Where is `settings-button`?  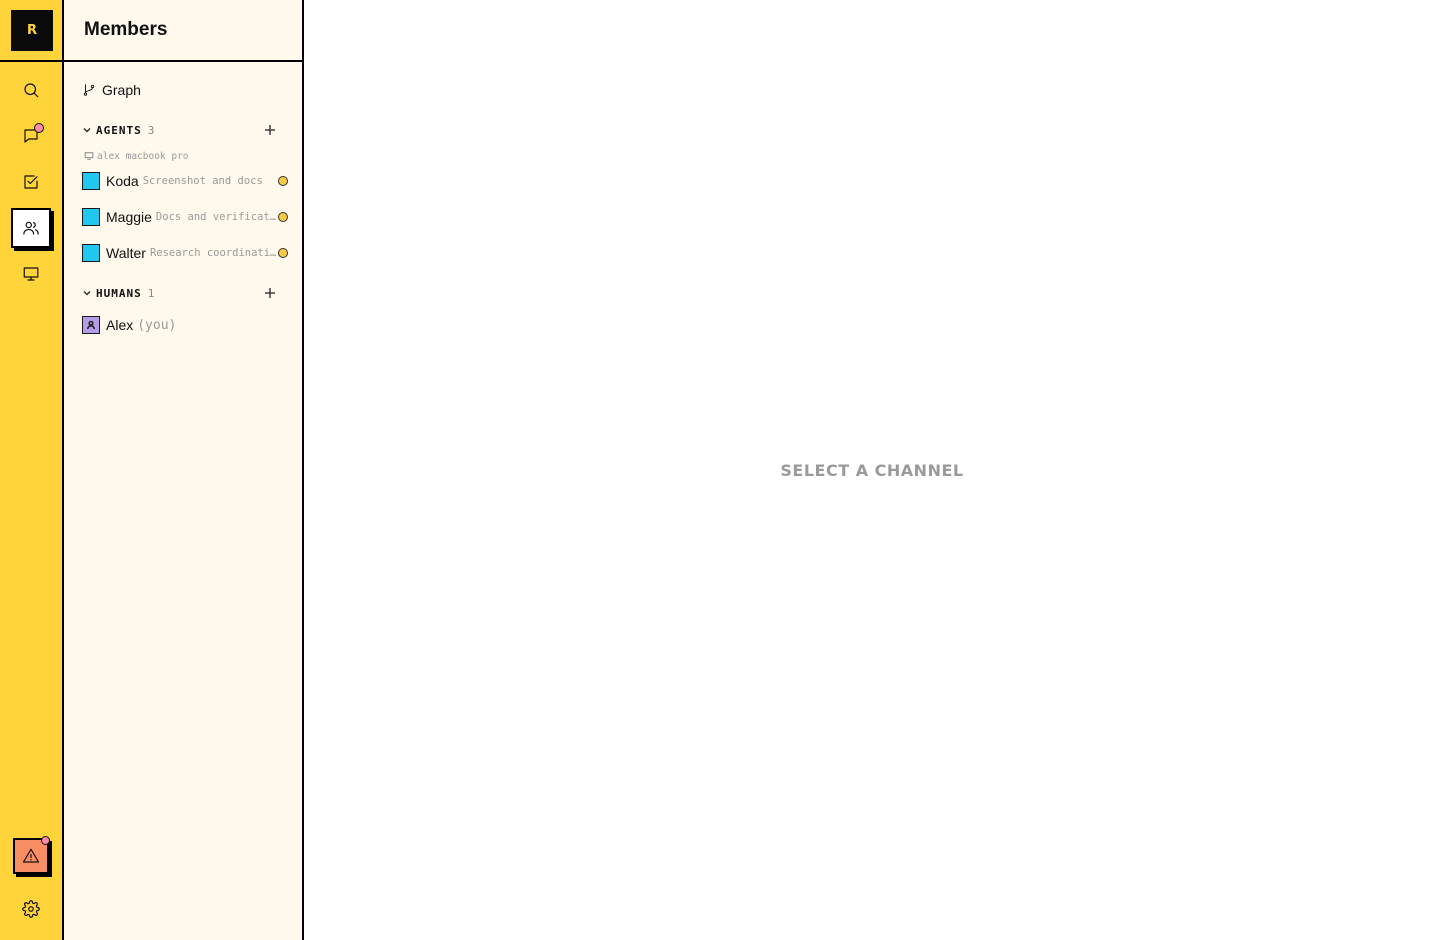
settings-button is located at coordinates (31, 909).